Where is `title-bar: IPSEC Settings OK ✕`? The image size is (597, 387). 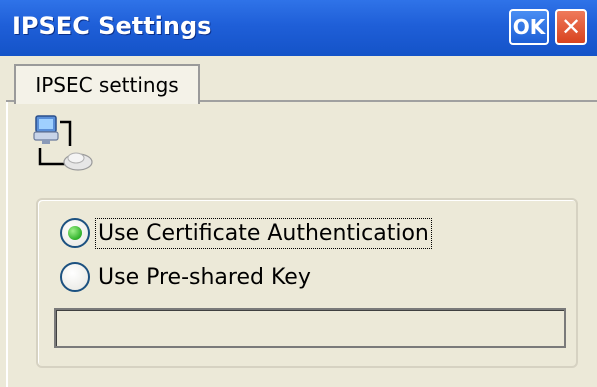
title-bar: IPSEC Settings OK ✕ is located at coordinates (298, 28).